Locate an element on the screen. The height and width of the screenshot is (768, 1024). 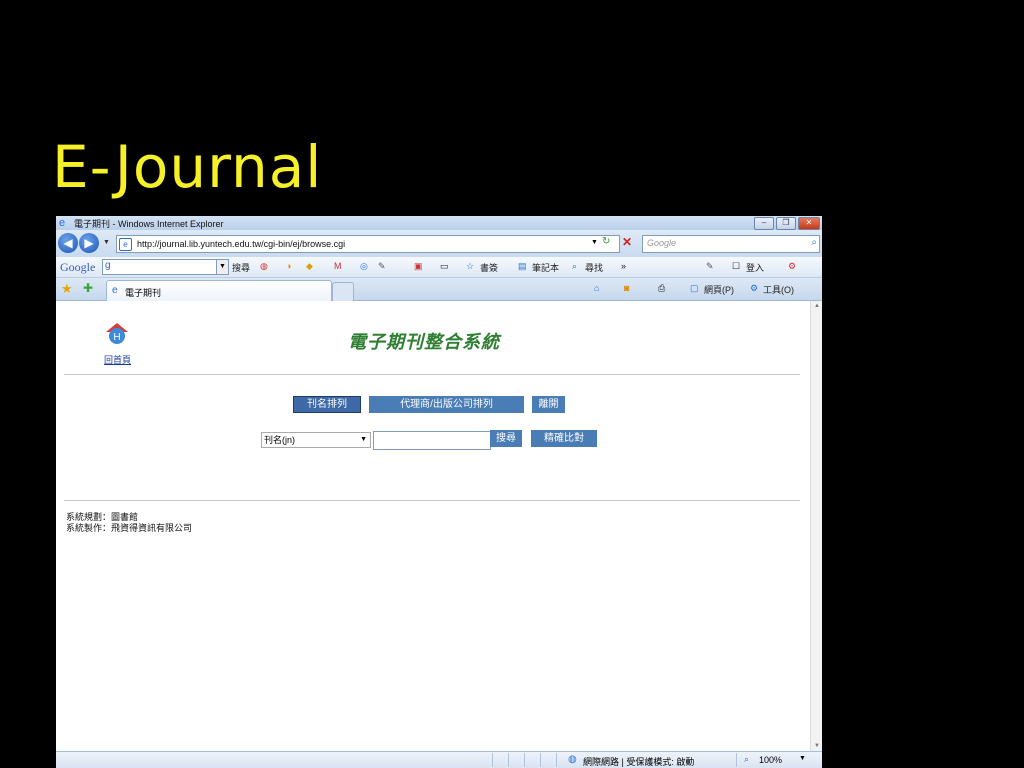
page-menu-icon: ▢ is located at coordinates (694, 288).